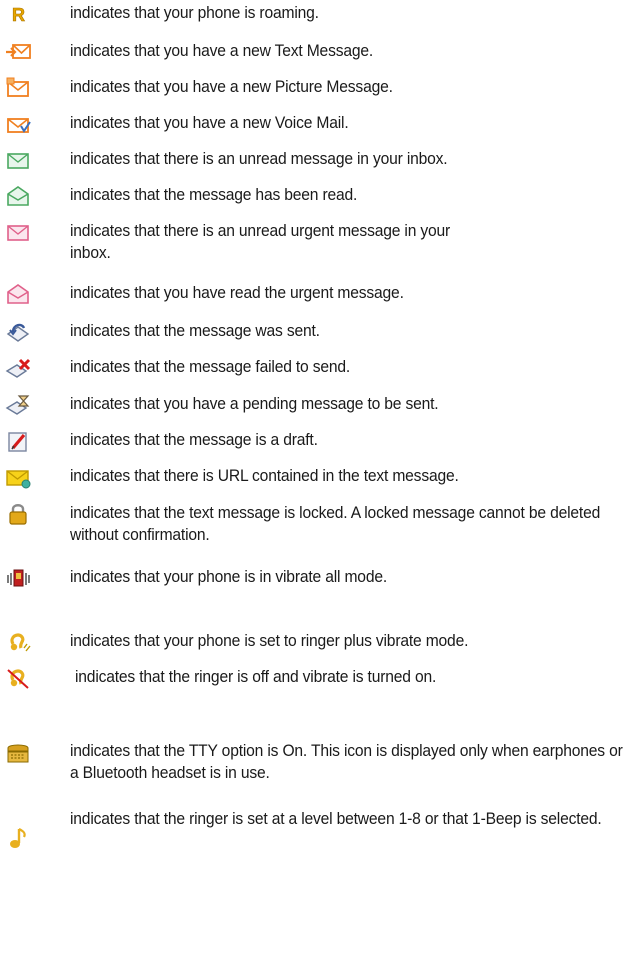  Describe the element at coordinates (18, 196) in the screenshot. I see `read-message-icon` at that location.